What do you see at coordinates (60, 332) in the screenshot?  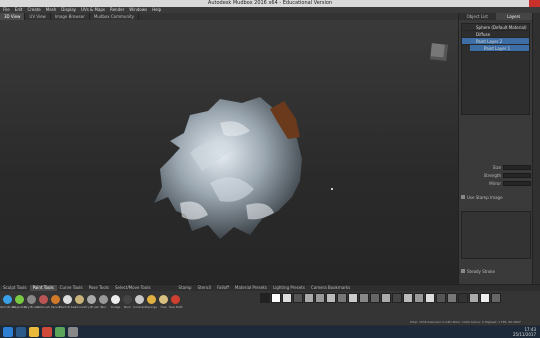 I see `app-icon` at bounding box center [60, 332].